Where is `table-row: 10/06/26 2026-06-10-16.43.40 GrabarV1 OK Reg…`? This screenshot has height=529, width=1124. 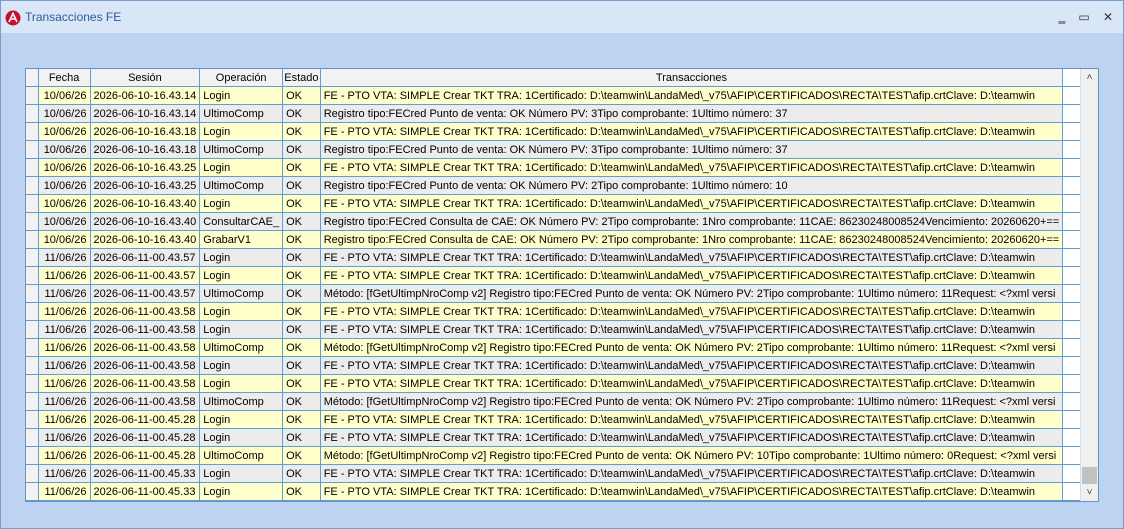 table-row: 10/06/26 2026-06-10-16.43.40 GrabarV1 OK Reg… is located at coordinates (562, 239).